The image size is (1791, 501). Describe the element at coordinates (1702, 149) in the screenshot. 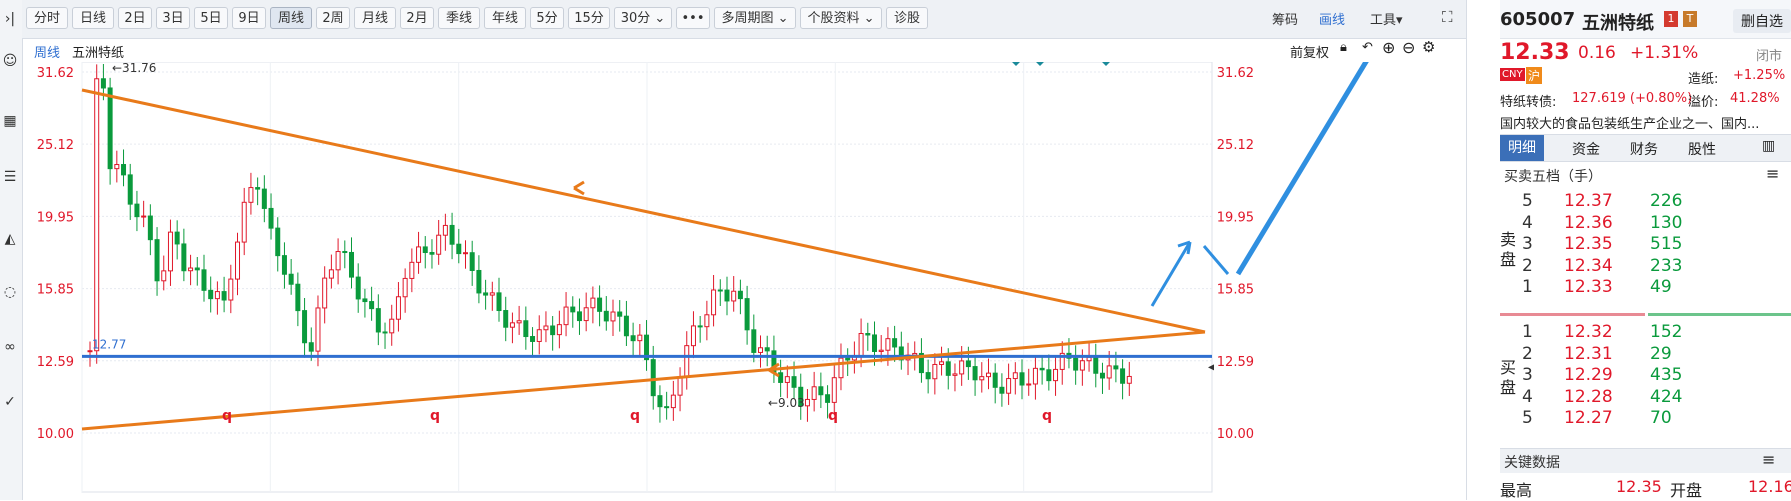

I see `quote-tab-3: 股性` at that location.